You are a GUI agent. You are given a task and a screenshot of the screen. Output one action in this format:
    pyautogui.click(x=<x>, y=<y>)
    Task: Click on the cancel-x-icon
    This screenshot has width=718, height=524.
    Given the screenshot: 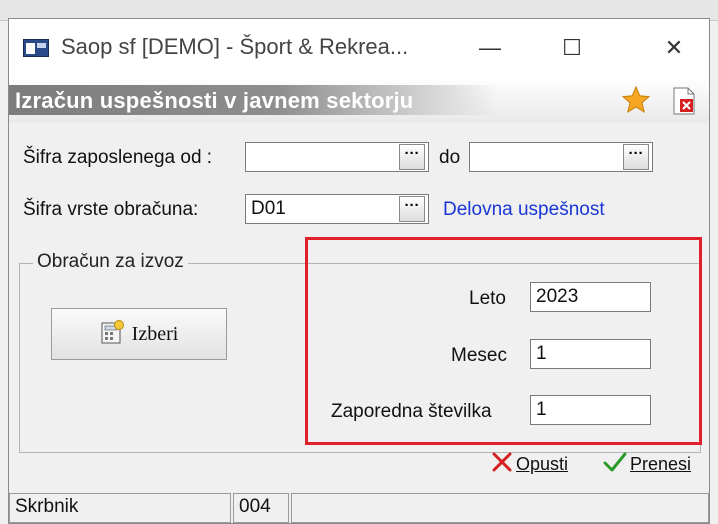 What is the action you would take?
    pyautogui.click(x=502, y=464)
    